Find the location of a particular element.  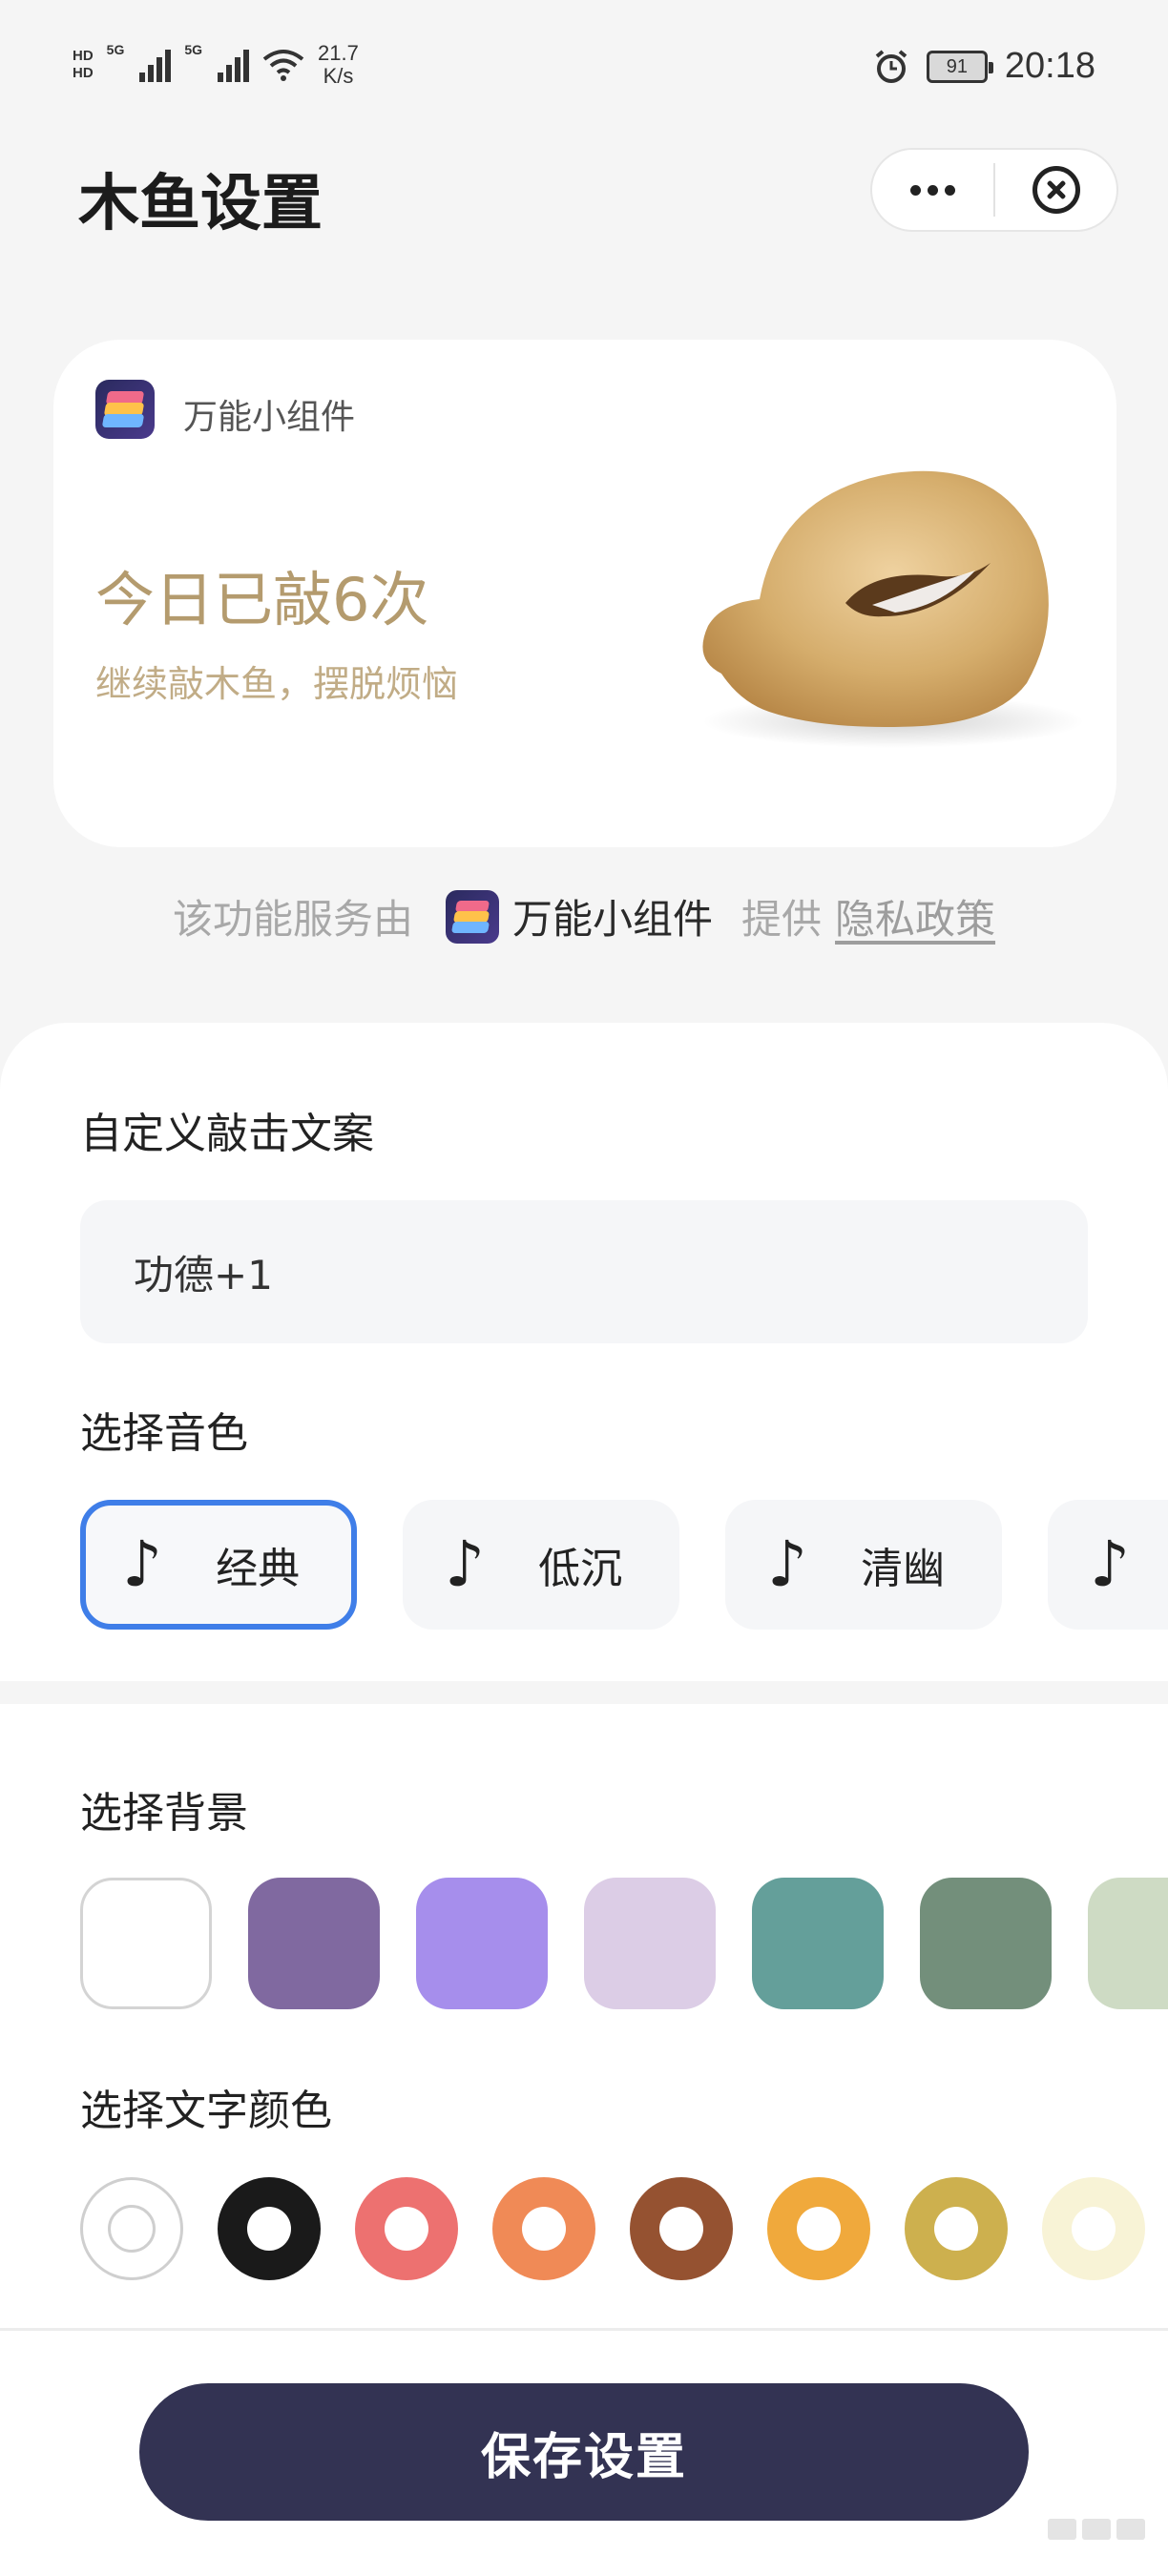

provider-suffix: 提供 is located at coordinates (782, 919).